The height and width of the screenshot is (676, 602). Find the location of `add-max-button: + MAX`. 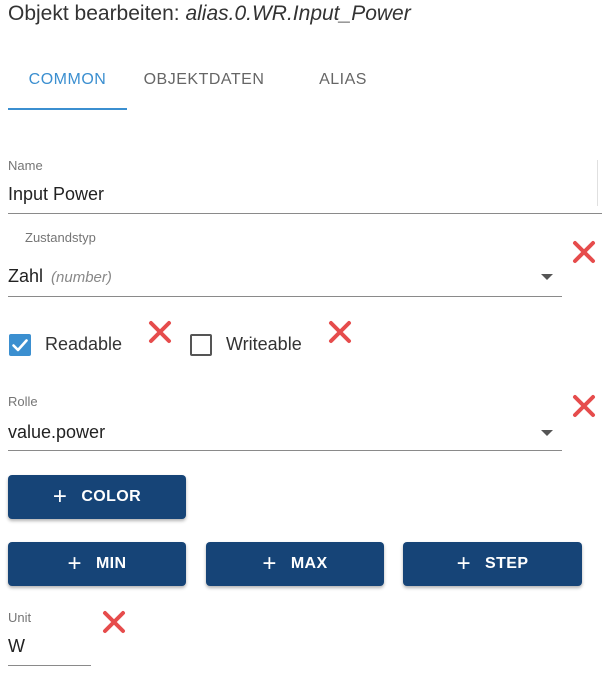

add-max-button: + MAX is located at coordinates (295, 564).